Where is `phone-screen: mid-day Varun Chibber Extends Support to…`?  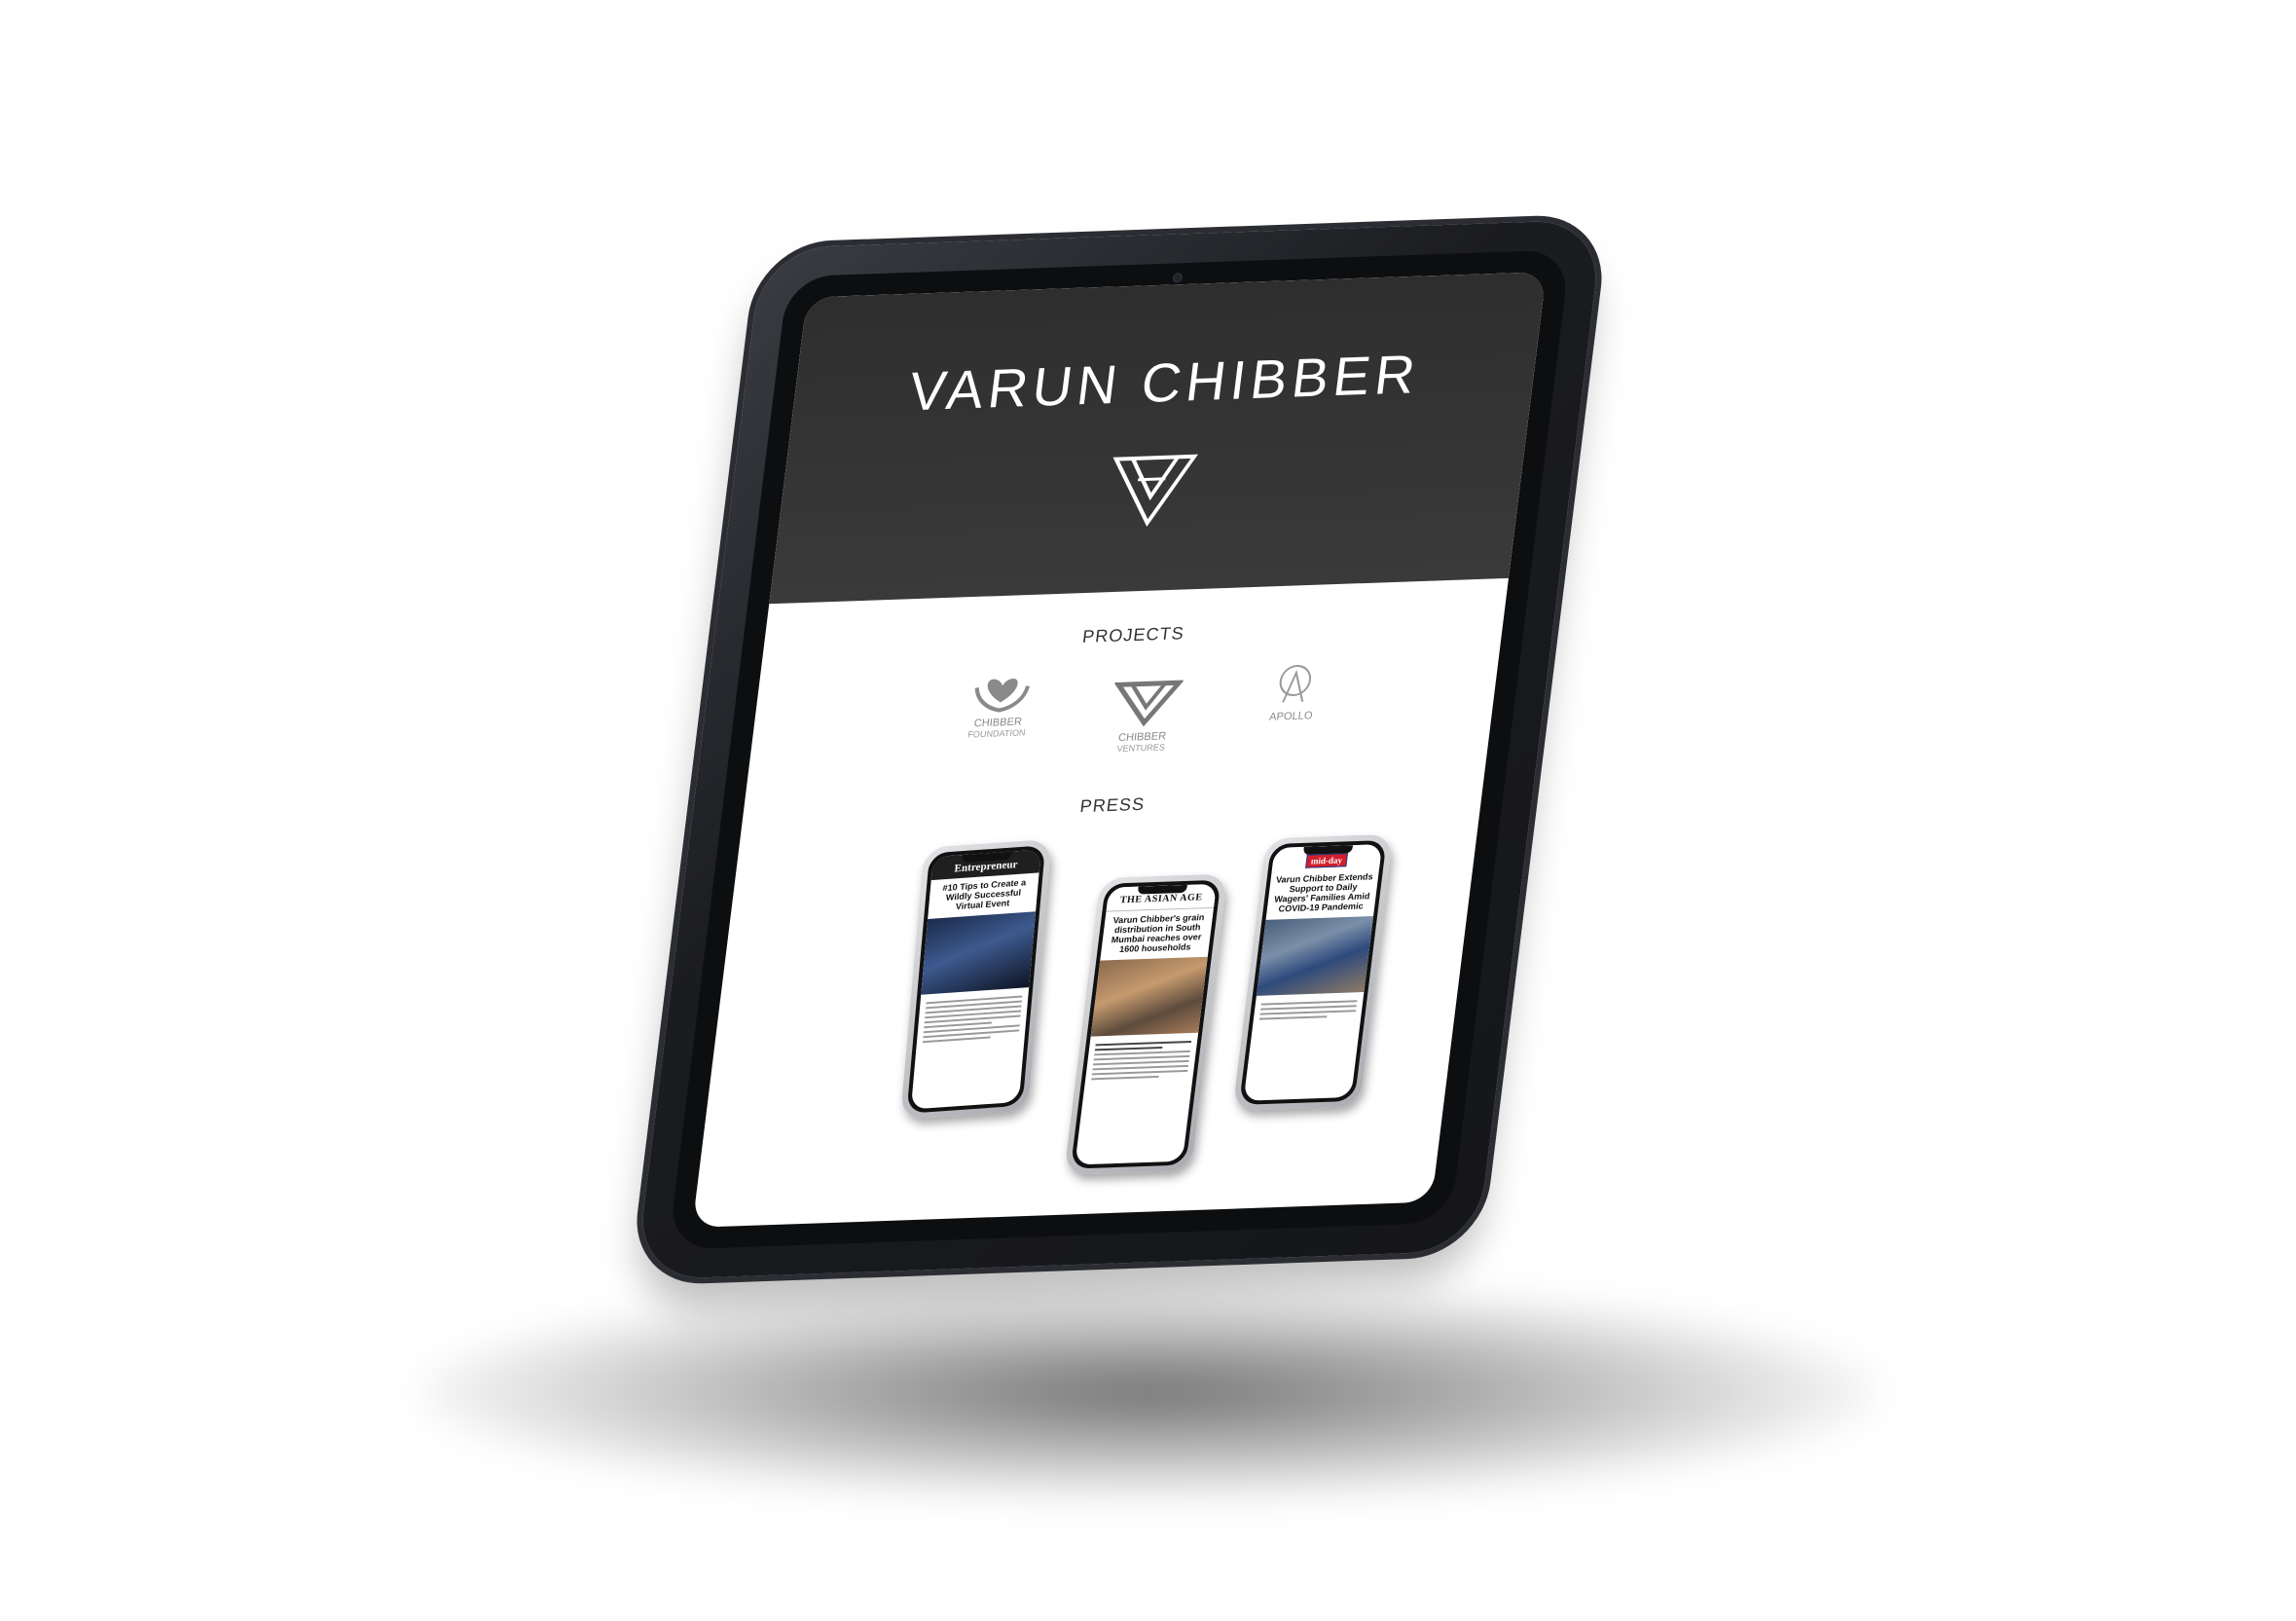
phone-screen: mid-day Varun Chibber Extends Support to… is located at coordinates (1313, 972).